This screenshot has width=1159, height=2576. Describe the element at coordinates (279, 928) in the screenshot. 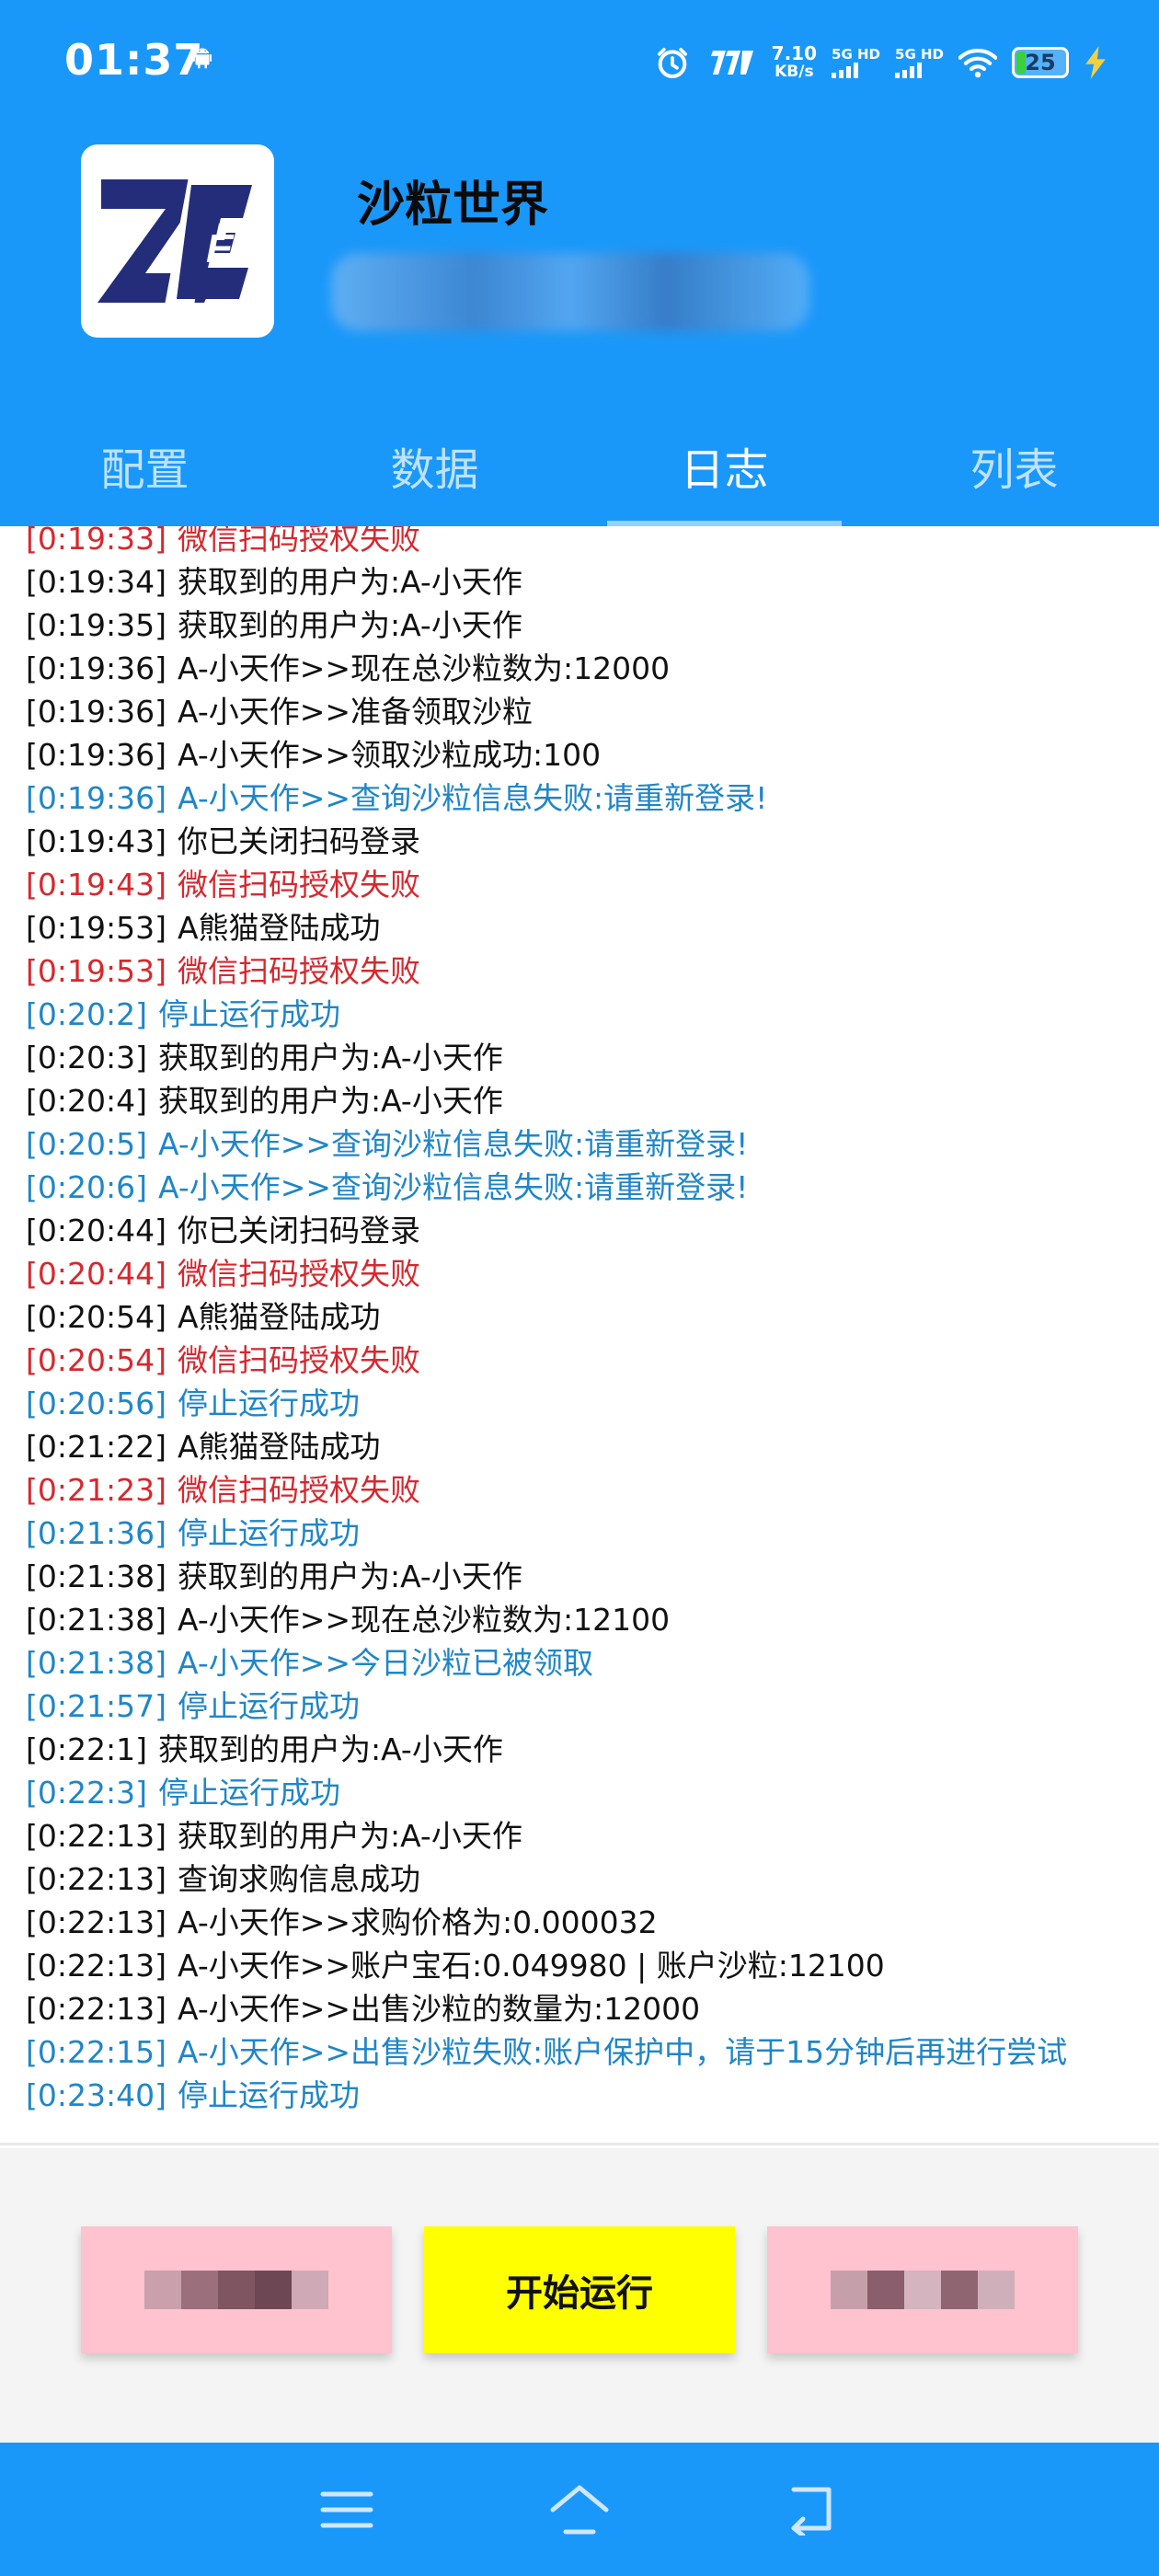

I see `log-message: A熊猫登陆成功` at that location.